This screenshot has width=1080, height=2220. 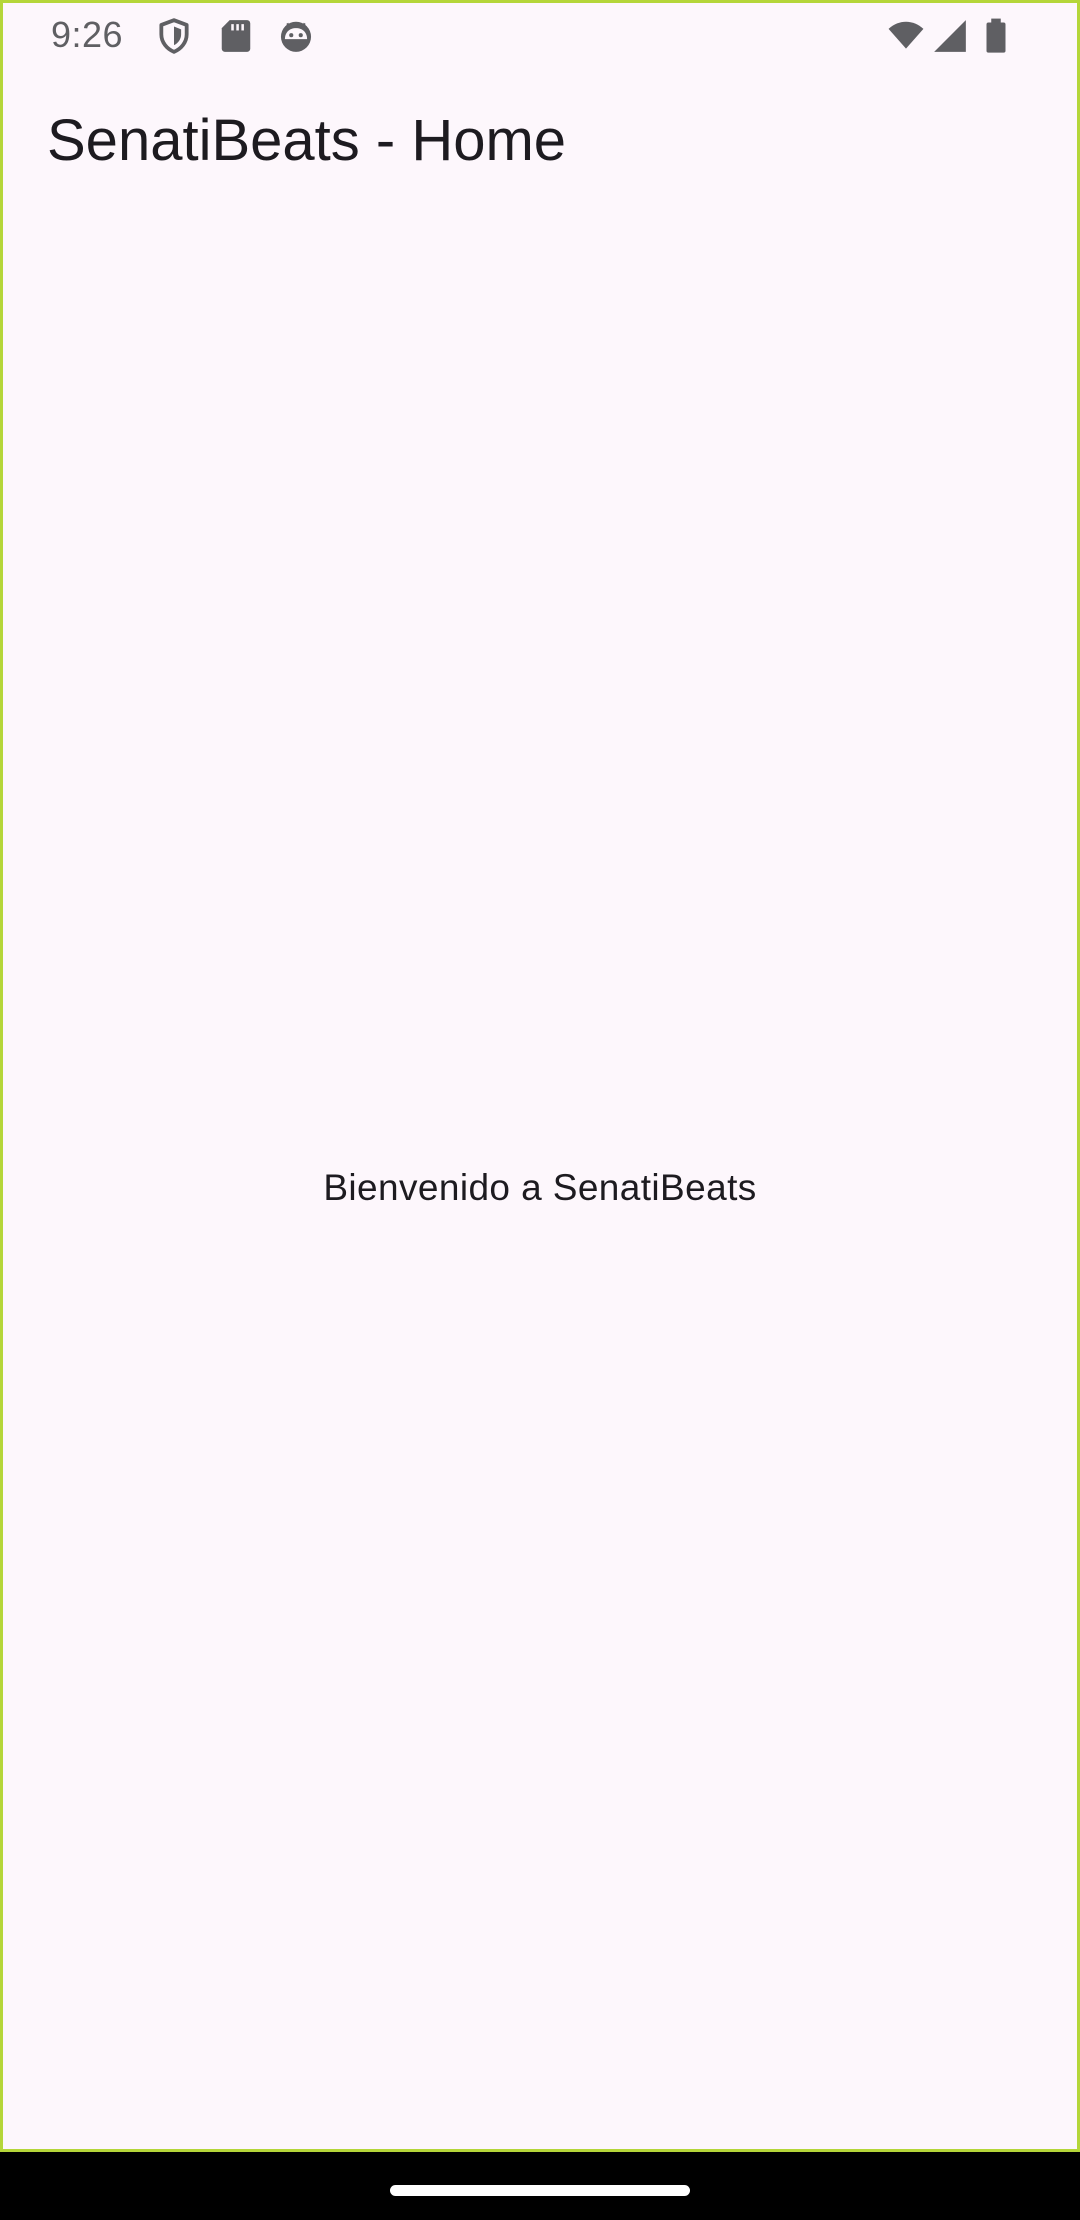 What do you see at coordinates (540, 1187) in the screenshot?
I see `welcome-text: Bienvenido a SenatiBeats` at bounding box center [540, 1187].